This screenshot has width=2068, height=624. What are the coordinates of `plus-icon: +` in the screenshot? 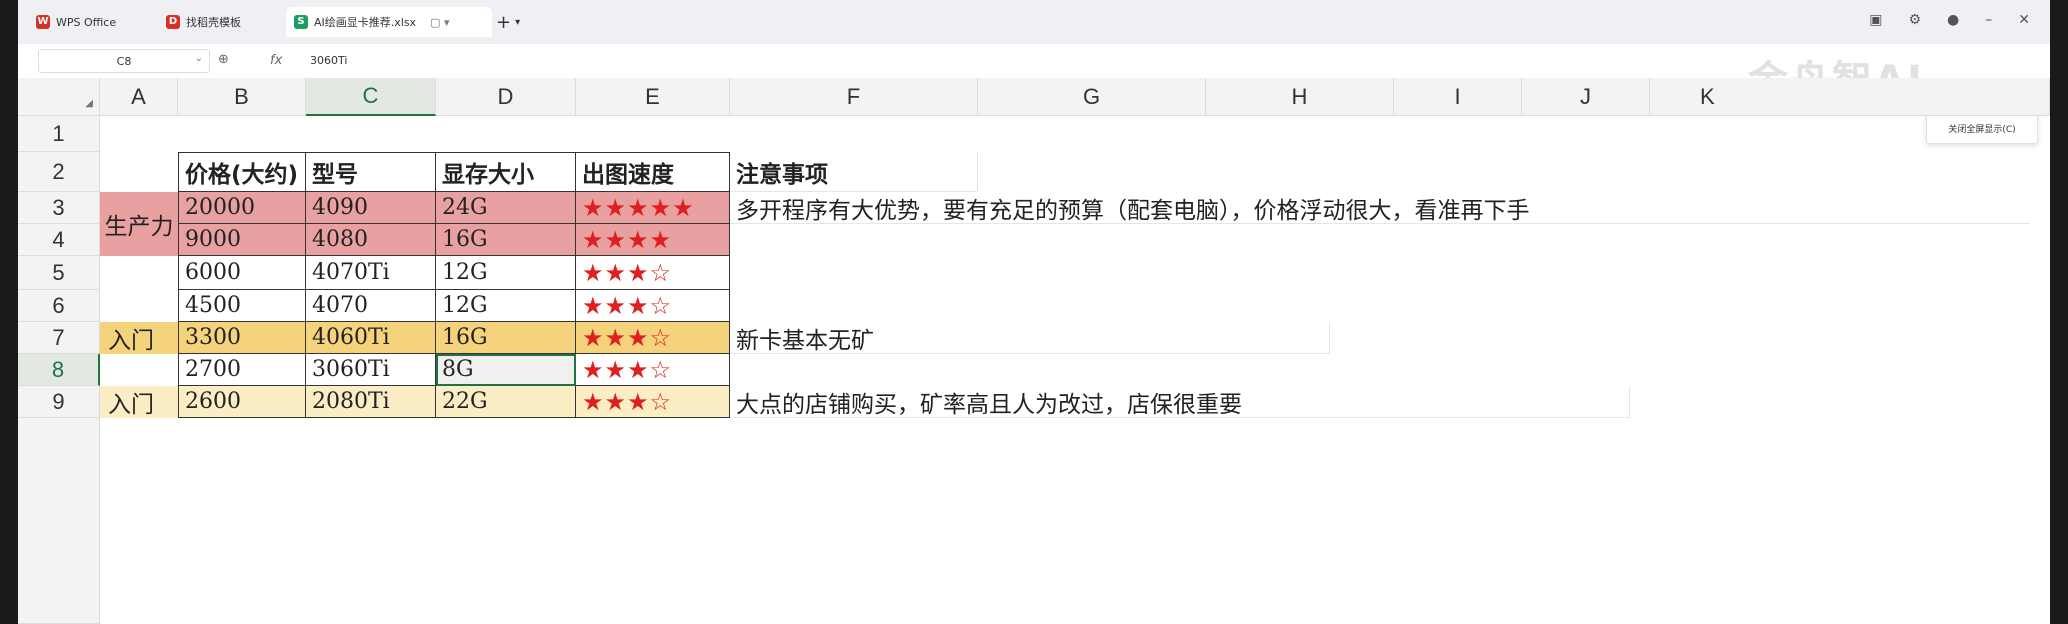 It's located at (504, 22).